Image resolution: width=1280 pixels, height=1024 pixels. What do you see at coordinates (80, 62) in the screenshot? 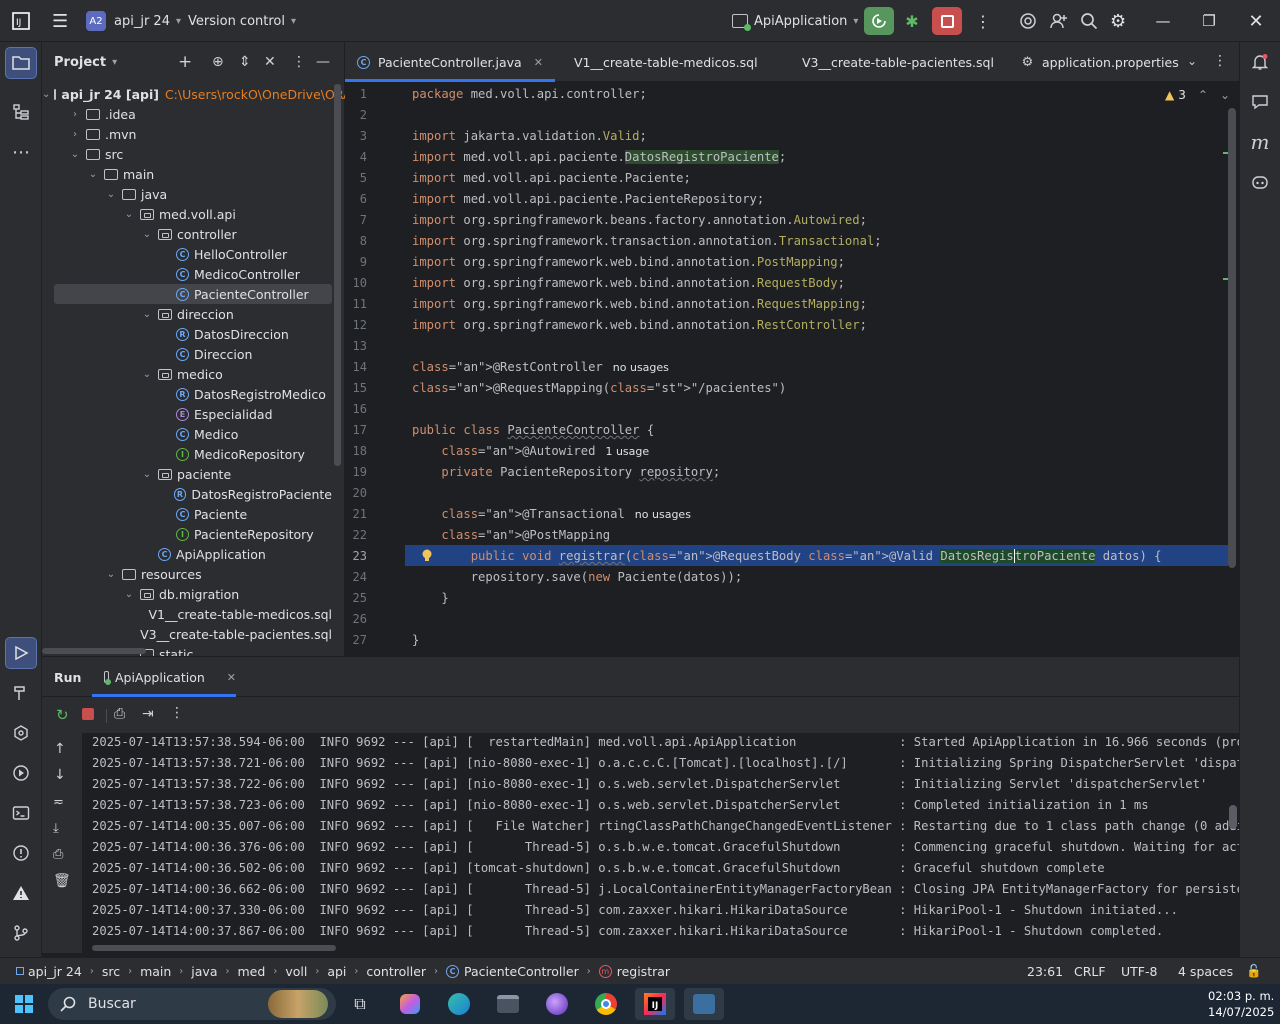
I see `project-panel-title: Project` at bounding box center [80, 62].